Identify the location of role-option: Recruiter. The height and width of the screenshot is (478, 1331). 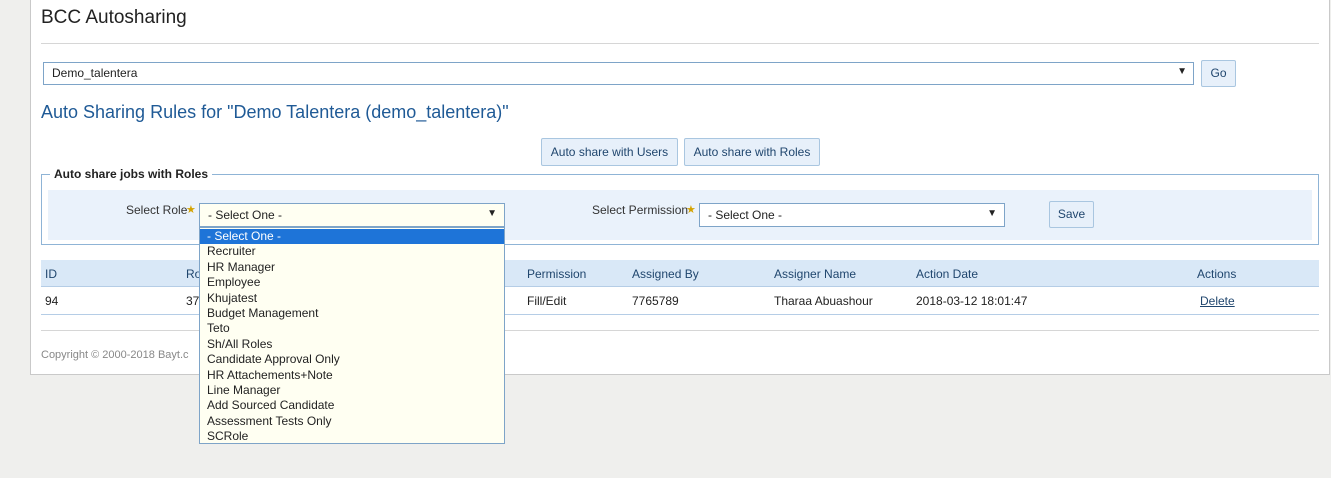
(352, 251).